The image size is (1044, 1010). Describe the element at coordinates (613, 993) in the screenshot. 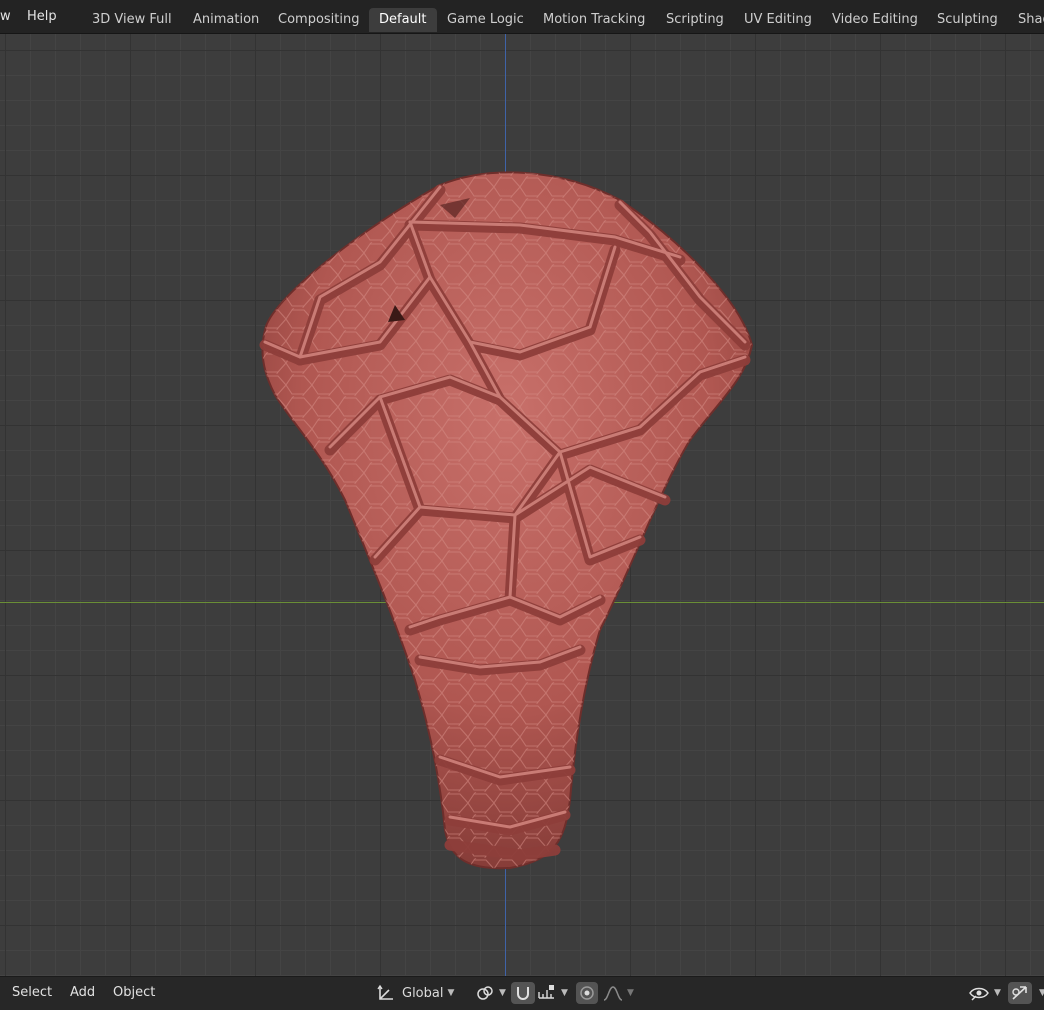

I see `falloff-curve-icon` at that location.